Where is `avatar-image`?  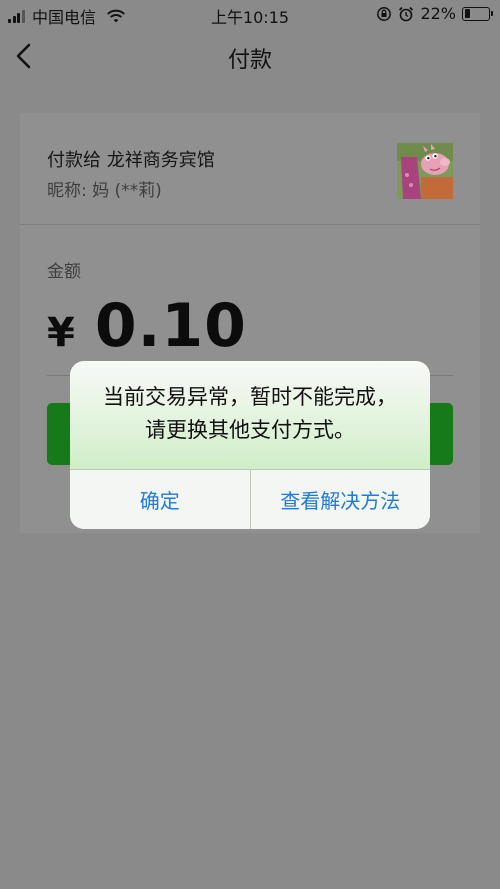 avatar-image is located at coordinates (425, 171).